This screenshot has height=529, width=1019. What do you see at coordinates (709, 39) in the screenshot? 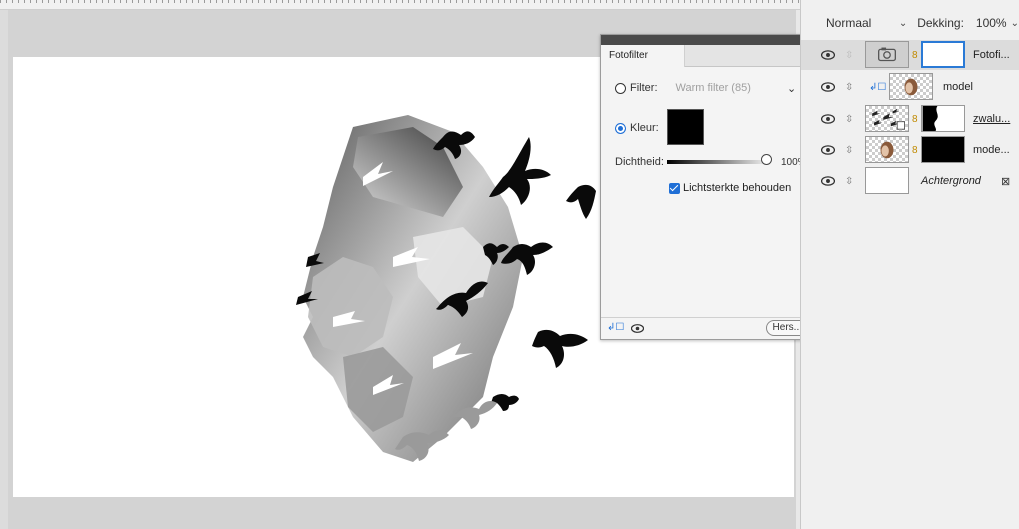
I see `panel-titlebar: ✕` at bounding box center [709, 39].